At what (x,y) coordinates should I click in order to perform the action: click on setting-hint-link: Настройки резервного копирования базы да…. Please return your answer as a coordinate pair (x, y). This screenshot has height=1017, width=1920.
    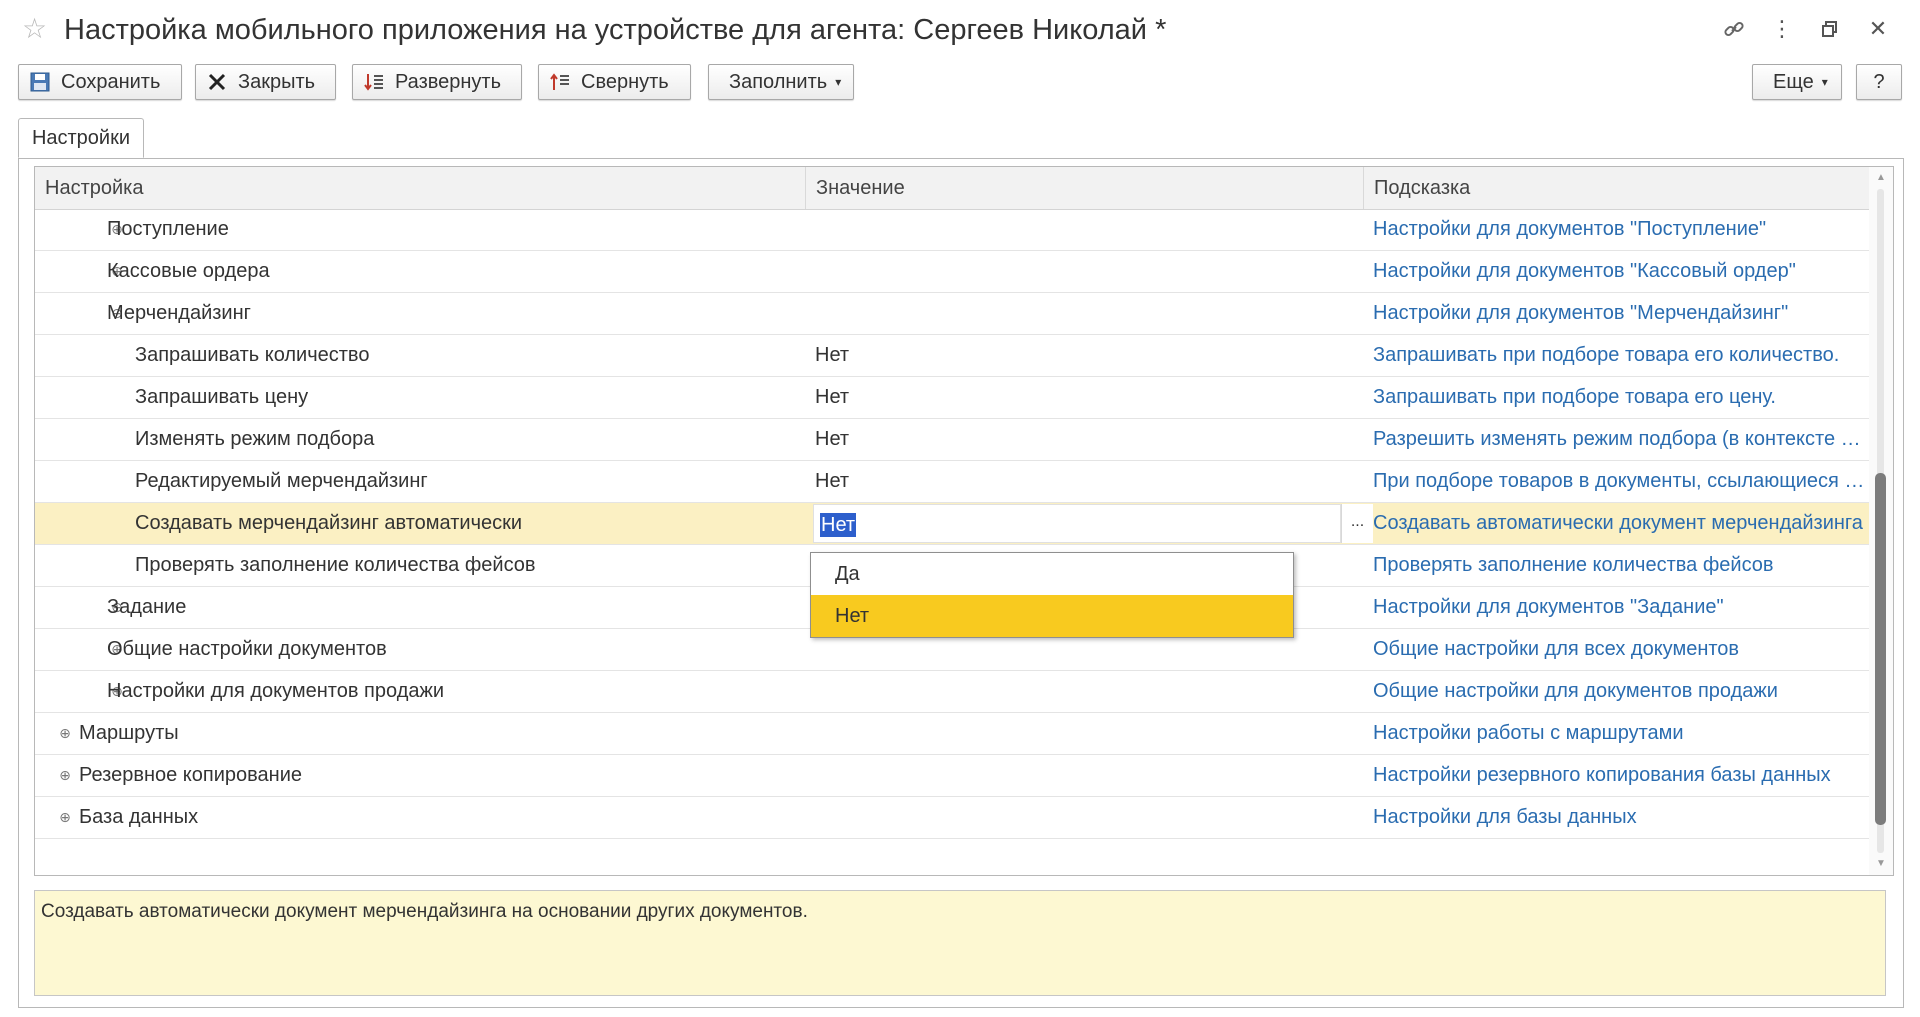
    Looking at the image, I should click on (1620, 775).